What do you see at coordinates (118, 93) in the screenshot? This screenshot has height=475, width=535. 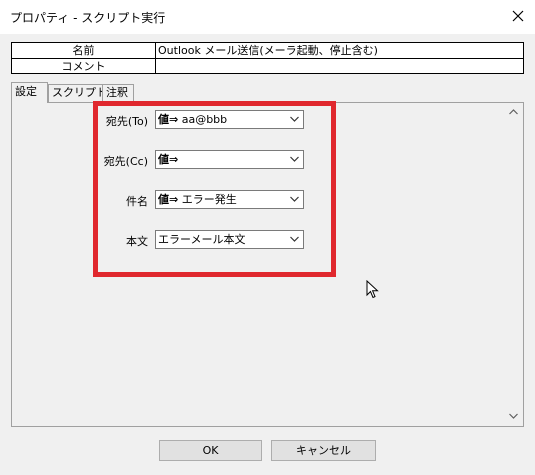 I see `tab-notes: 注釈` at bounding box center [118, 93].